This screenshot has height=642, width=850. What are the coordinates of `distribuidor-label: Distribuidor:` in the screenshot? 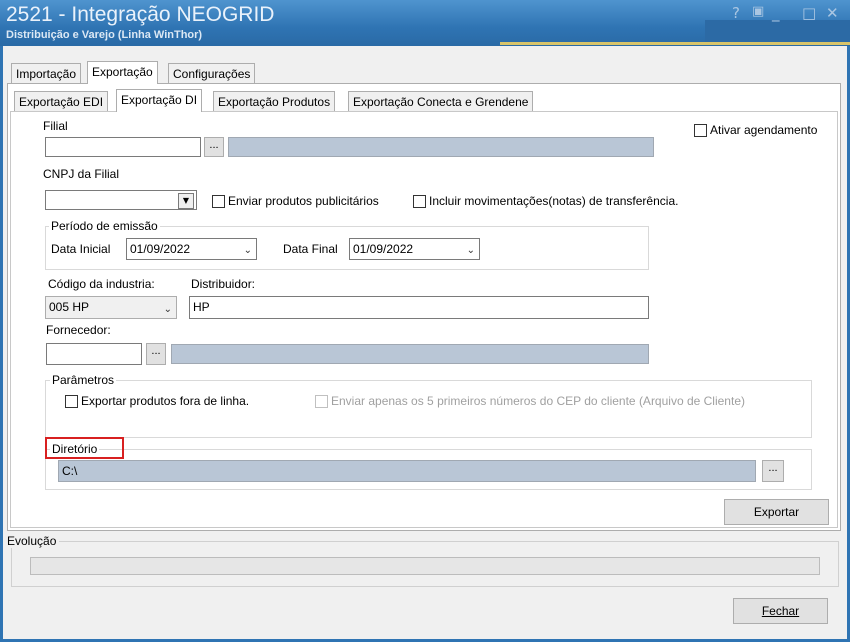 It's located at (223, 284).